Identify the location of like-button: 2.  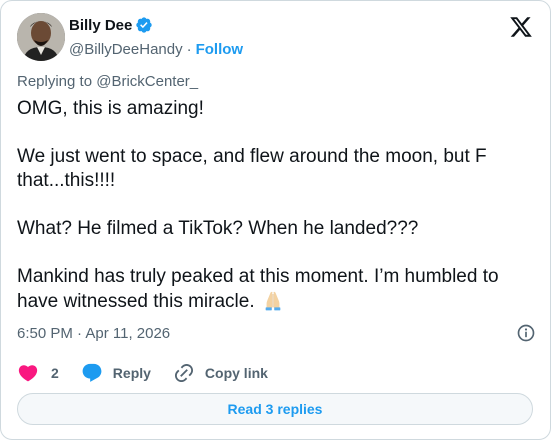
(38, 373).